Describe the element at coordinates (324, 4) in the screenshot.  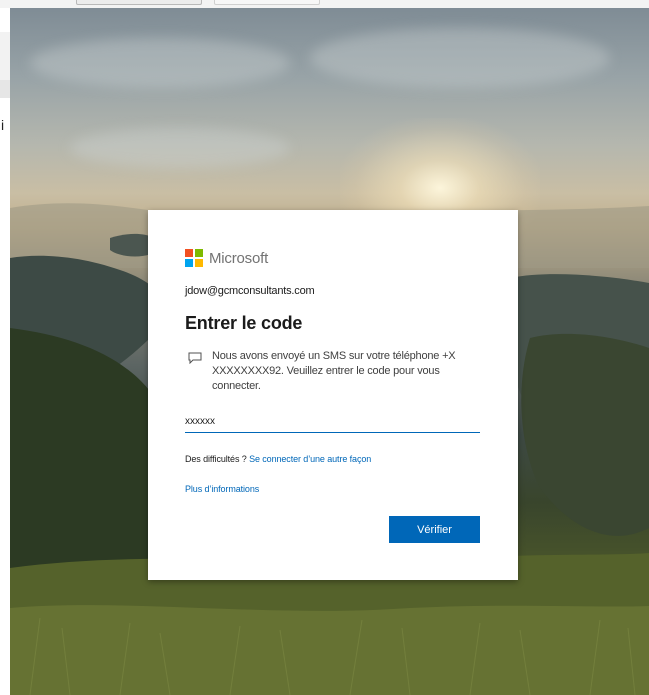
I see `host-window-top-bar` at that location.